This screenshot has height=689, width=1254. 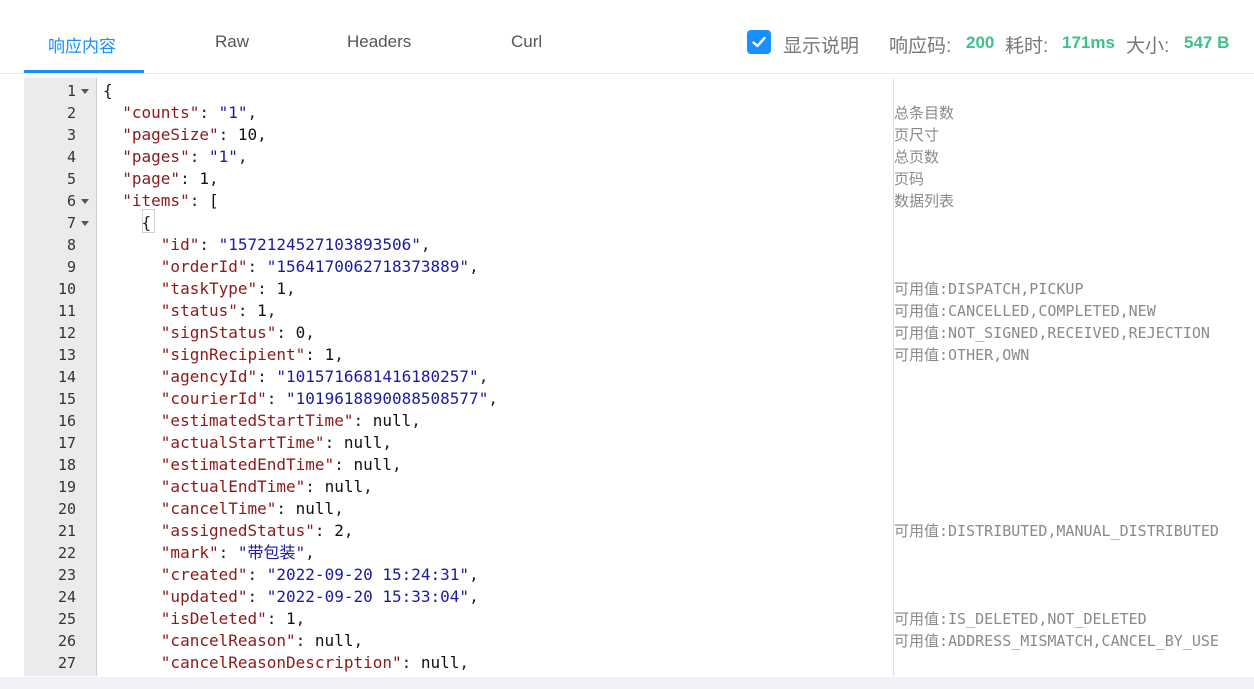 What do you see at coordinates (66, 289) in the screenshot?
I see `line-number: 10` at bounding box center [66, 289].